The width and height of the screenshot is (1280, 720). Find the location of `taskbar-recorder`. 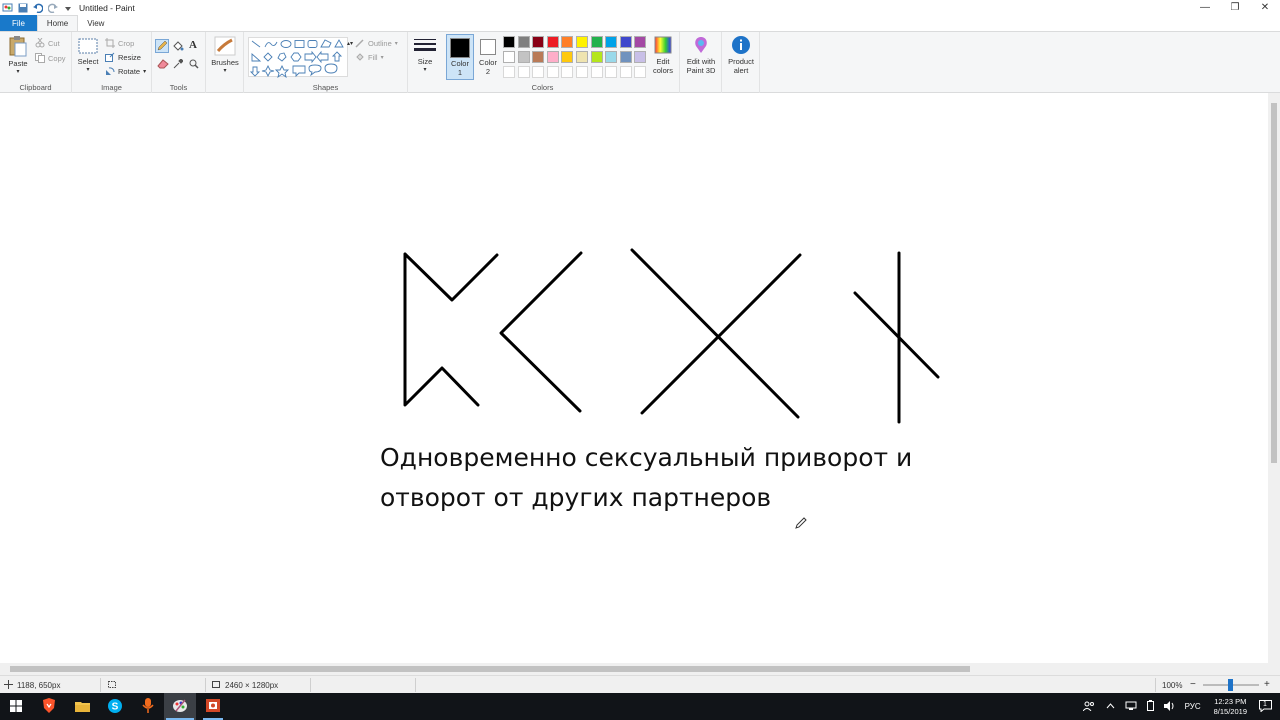

taskbar-recorder is located at coordinates (148, 706).